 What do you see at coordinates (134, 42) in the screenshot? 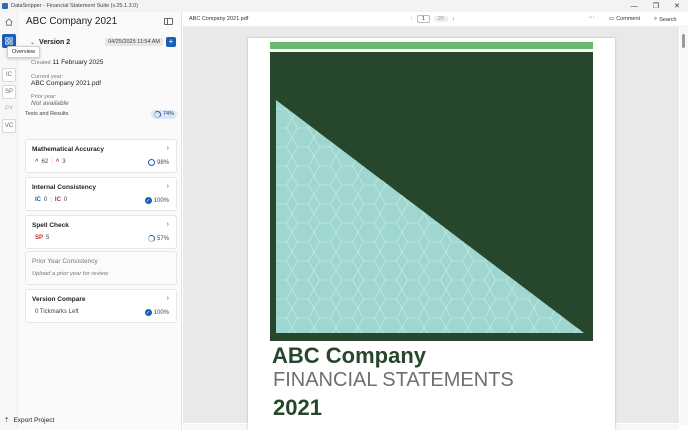
I see `version-date-badge: 04/25/2025 11:54 AM` at bounding box center [134, 42].